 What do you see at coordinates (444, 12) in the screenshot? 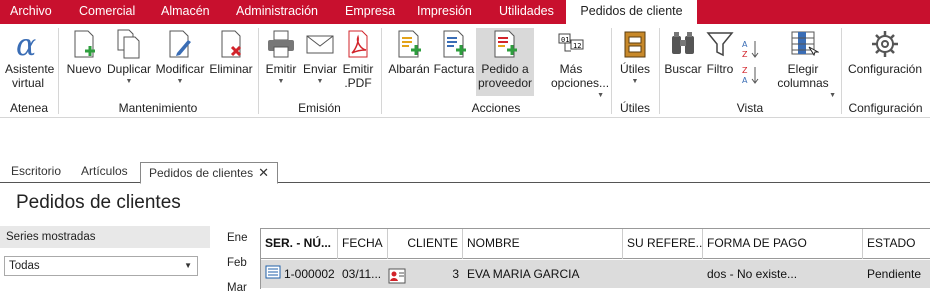
I see `menu-impresion: Impresión` at bounding box center [444, 12].